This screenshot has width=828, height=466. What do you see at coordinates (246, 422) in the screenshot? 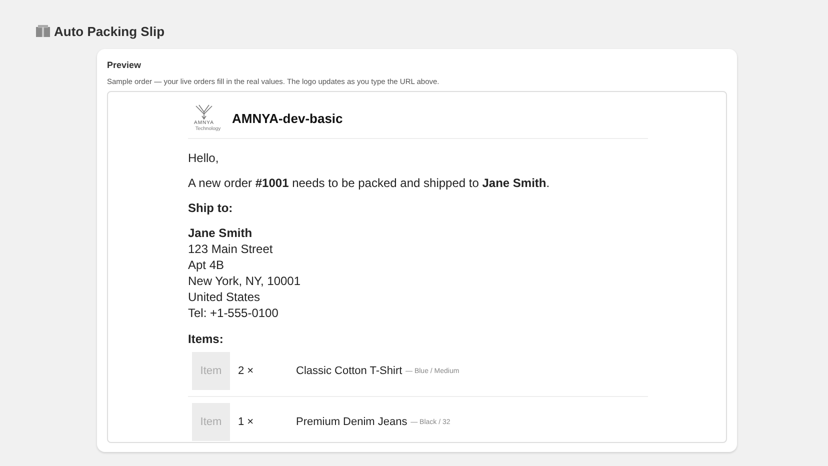
I see `item-quantity: 1 ×` at bounding box center [246, 422].